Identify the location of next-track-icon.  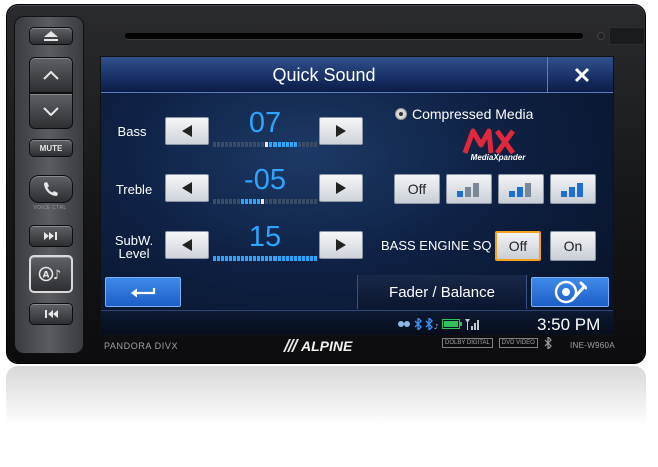
(50, 236).